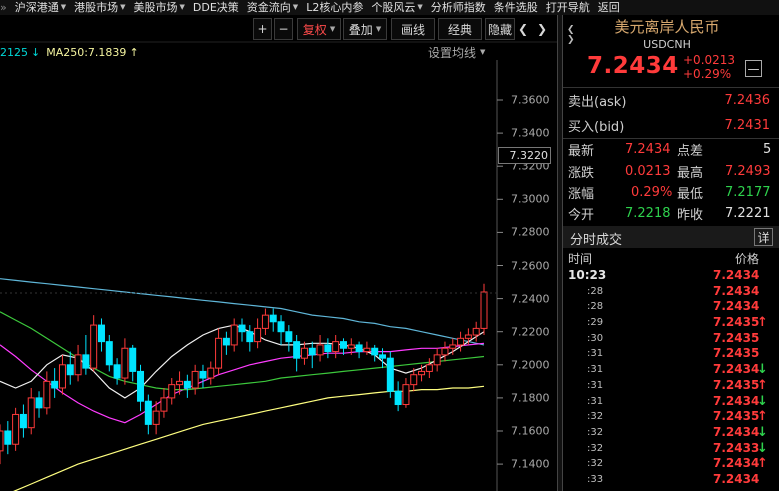 This screenshot has height=491, width=779. I want to click on high-value: 7.2493, so click(748, 171).